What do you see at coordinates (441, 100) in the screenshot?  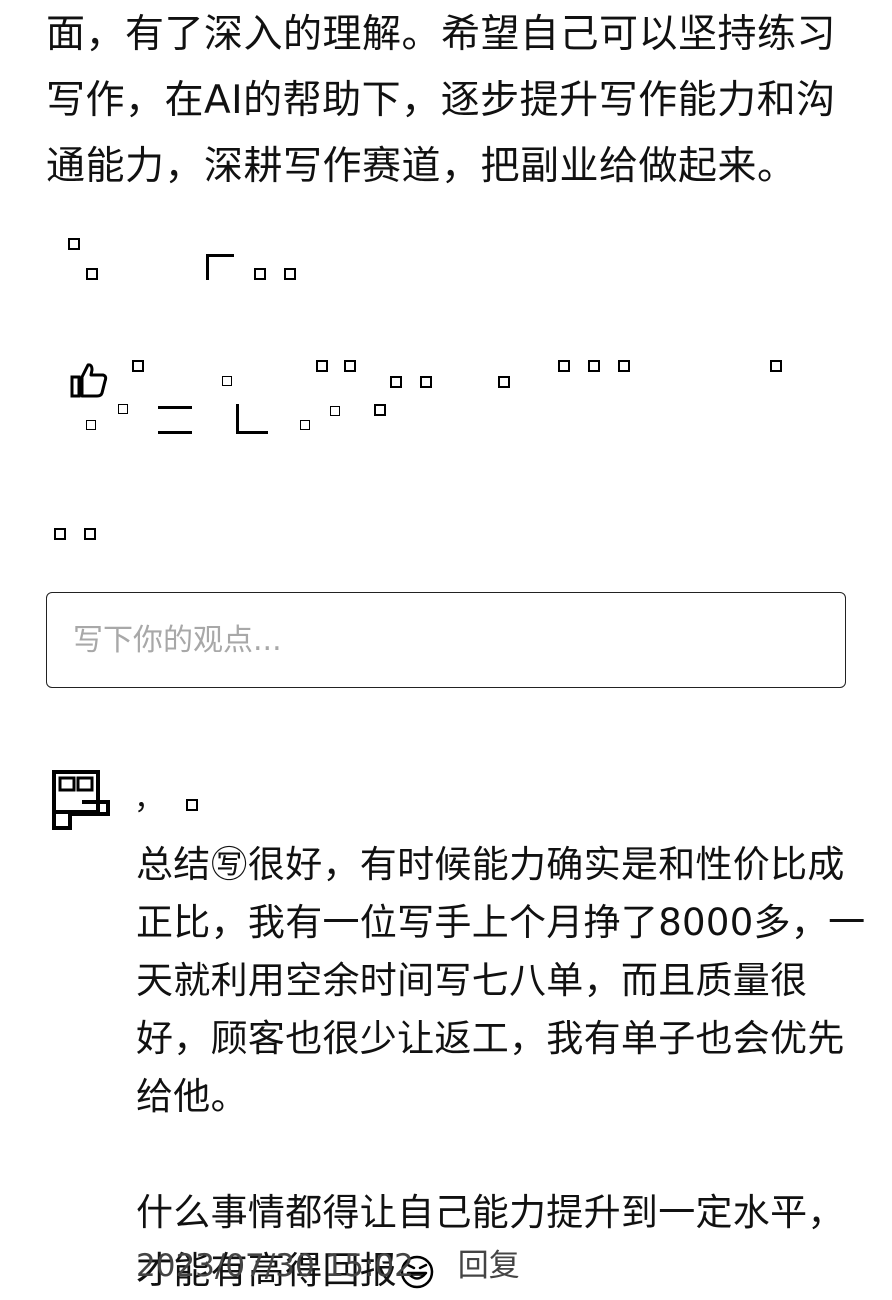 I see `article-line: 写作，在AI的帮助下，逐步提升写作能力和沟` at bounding box center [441, 100].